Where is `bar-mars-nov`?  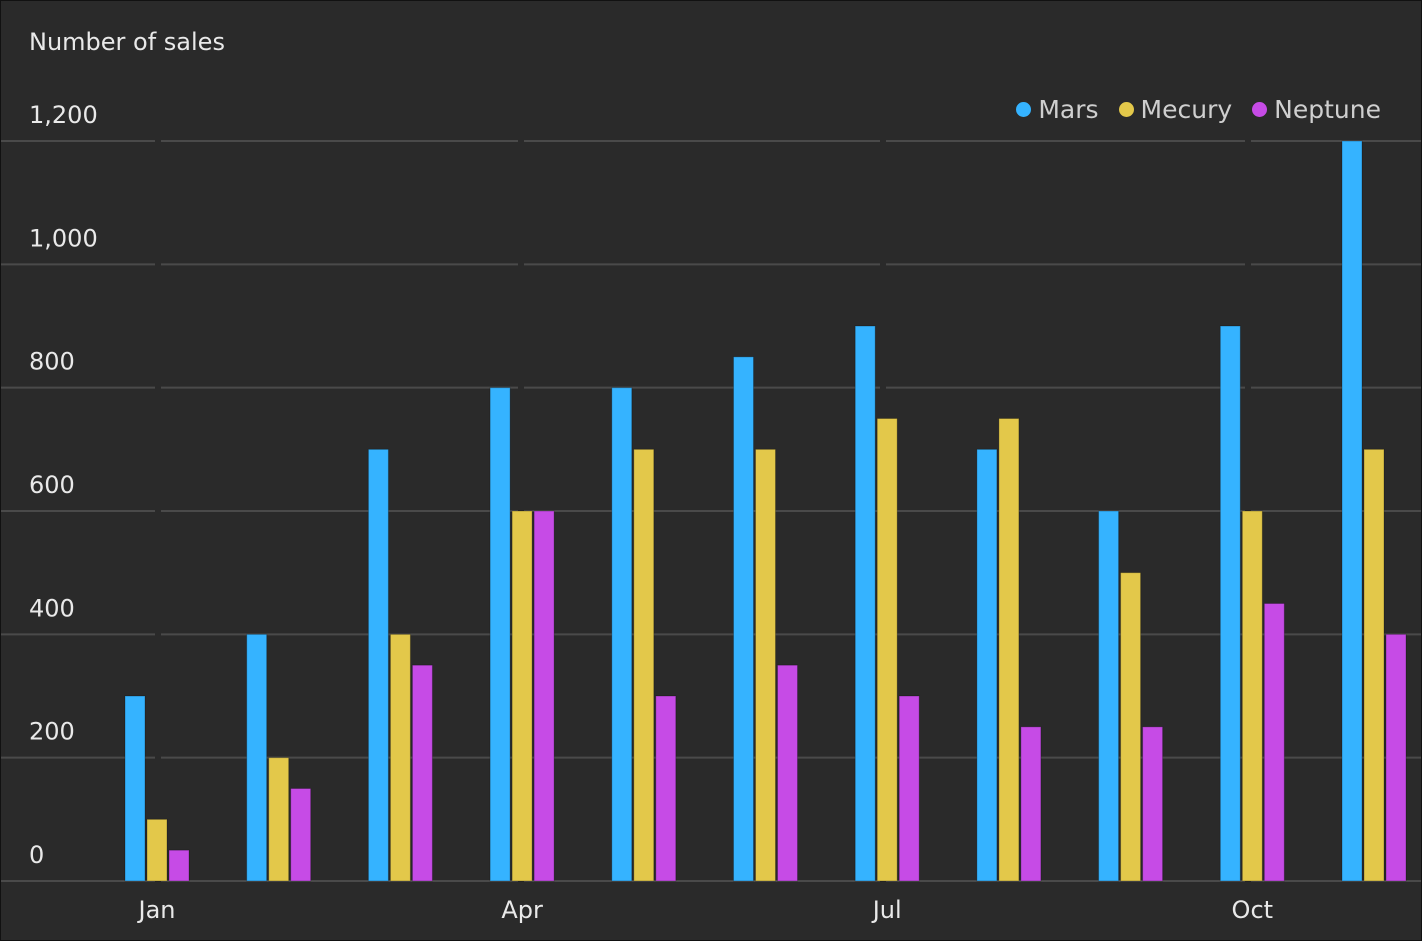 bar-mars-nov is located at coordinates (1352, 511).